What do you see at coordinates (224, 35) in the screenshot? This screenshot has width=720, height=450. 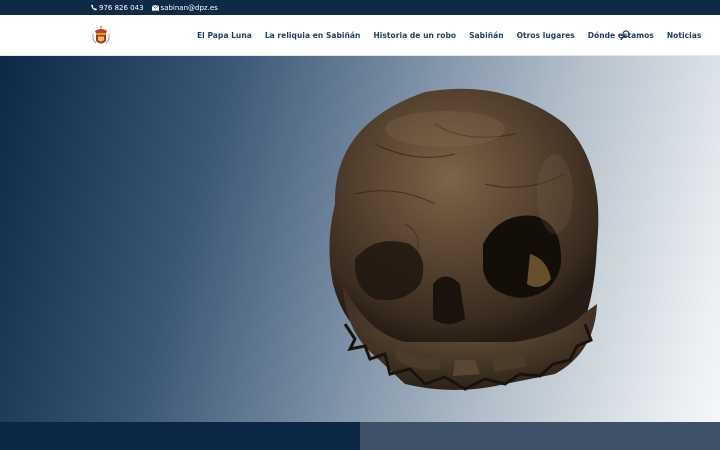 I see `nav-el-papa-luna: El Papa Luna` at bounding box center [224, 35].